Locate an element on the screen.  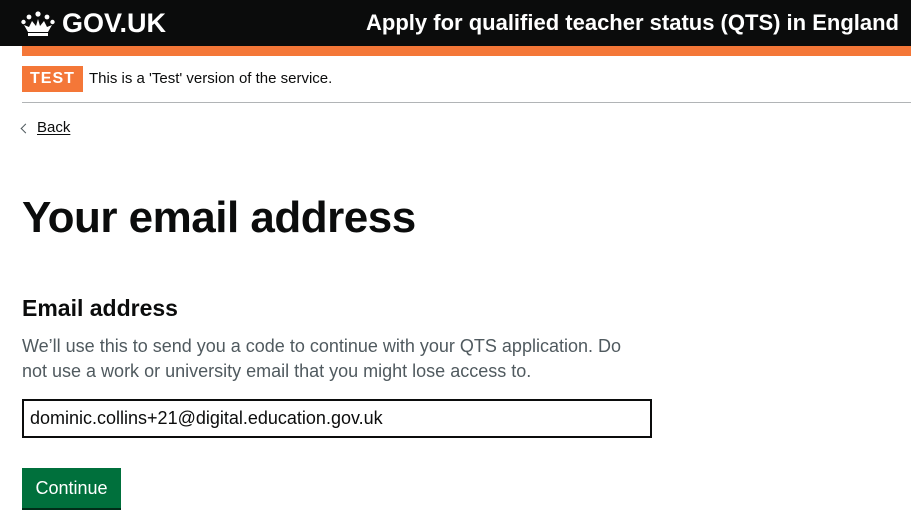
email-input is located at coordinates (337, 418).